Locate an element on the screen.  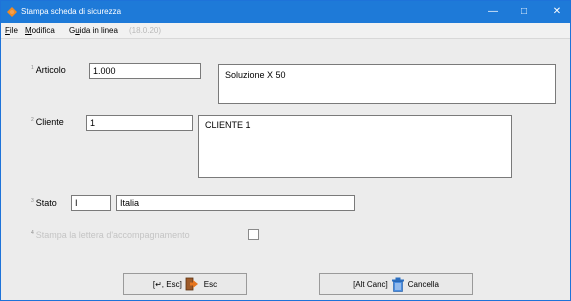
cancella-shortcut: [Alt Canc] is located at coordinates (370, 284).